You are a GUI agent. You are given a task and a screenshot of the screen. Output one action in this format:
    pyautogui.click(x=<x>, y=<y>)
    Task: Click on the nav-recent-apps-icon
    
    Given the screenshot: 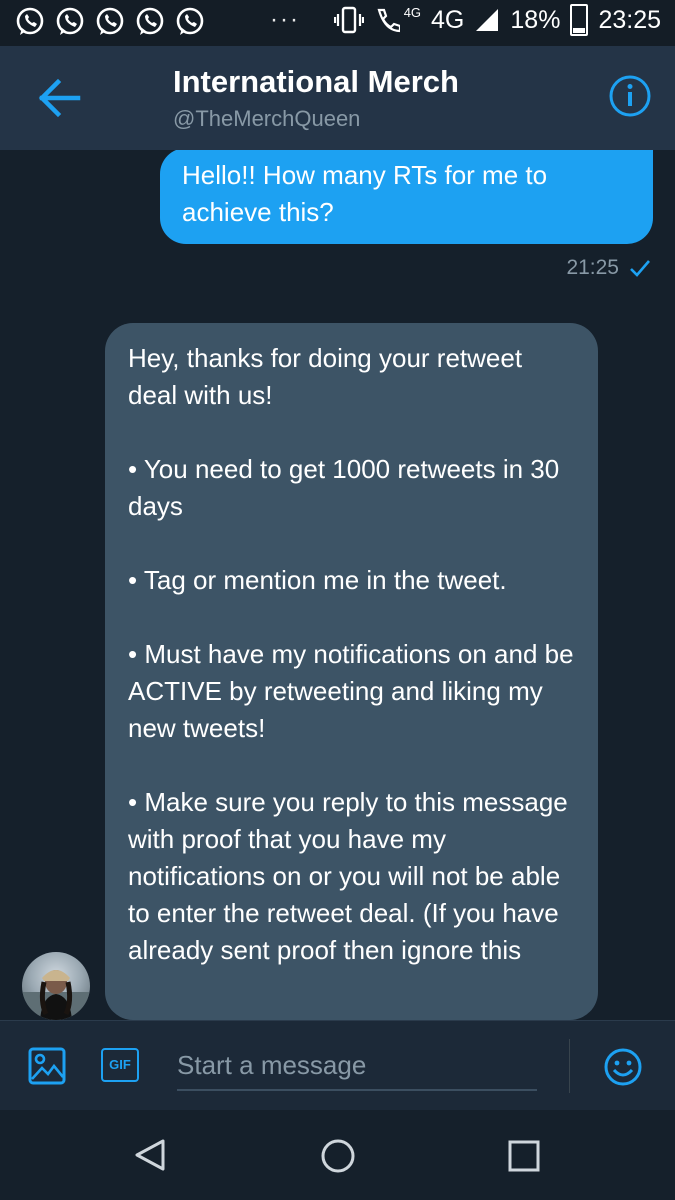 What is the action you would take?
    pyautogui.click(x=524, y=1156)
    